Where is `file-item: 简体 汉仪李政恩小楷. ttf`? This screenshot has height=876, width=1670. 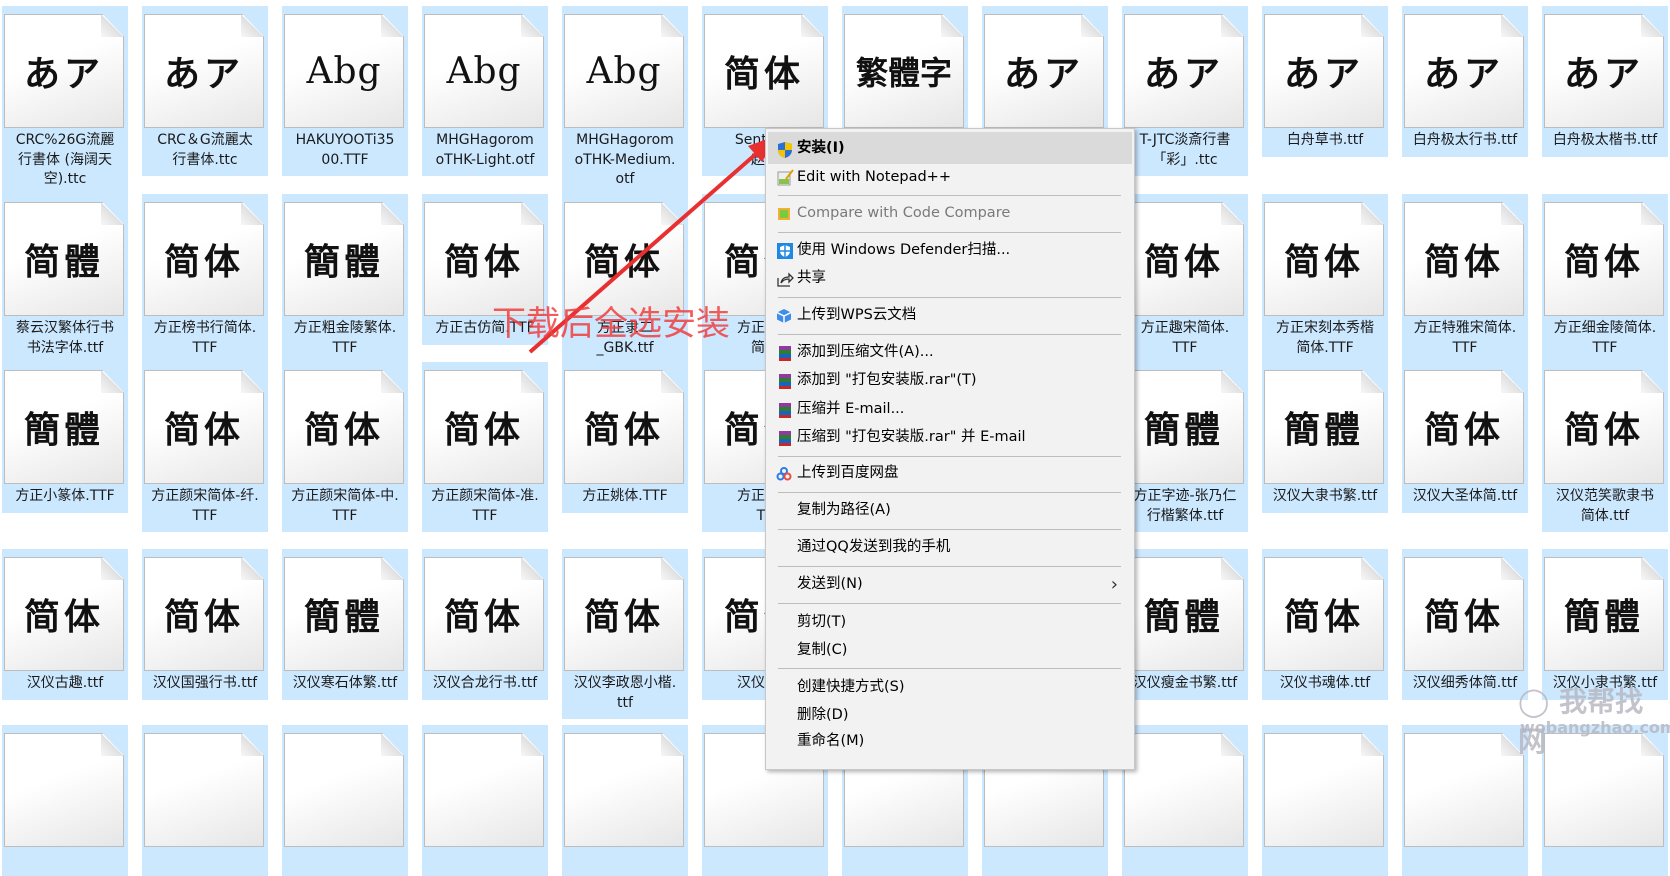 file-item: 简体 汉仪李政恩小楷. ttf is located at coordinates (625, 634).